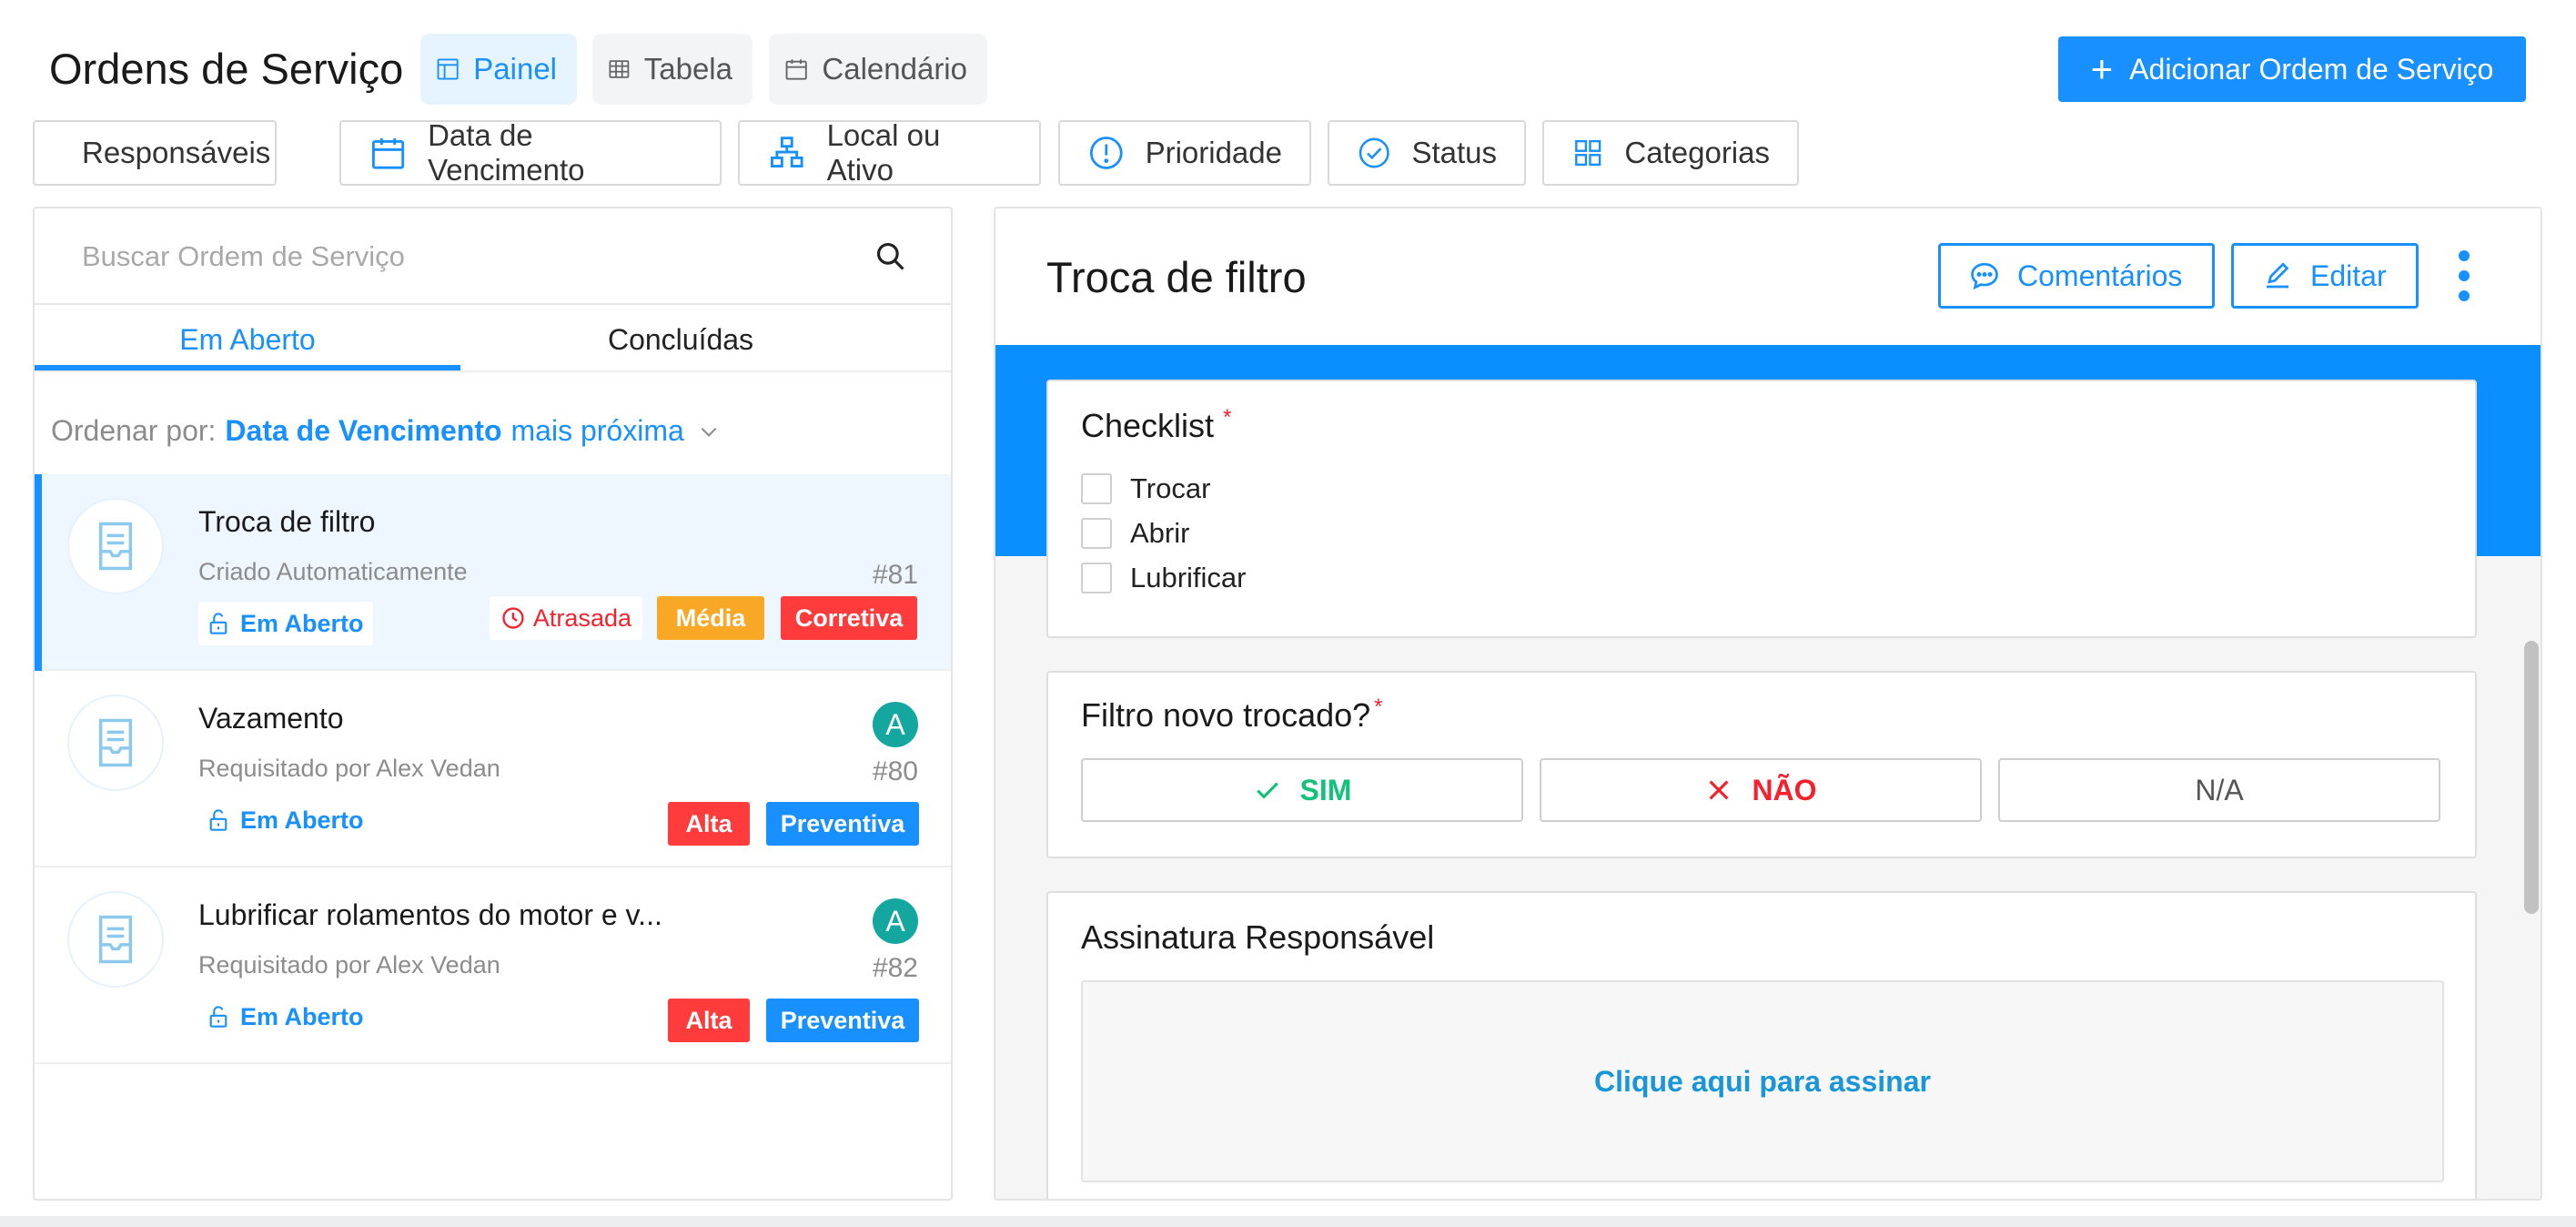 The height and width of the screenshot is (1227, 2576). Describe the element at coordinates (1214, 152) in the screenshot. I see `filter-label: Prioridade` at that location.